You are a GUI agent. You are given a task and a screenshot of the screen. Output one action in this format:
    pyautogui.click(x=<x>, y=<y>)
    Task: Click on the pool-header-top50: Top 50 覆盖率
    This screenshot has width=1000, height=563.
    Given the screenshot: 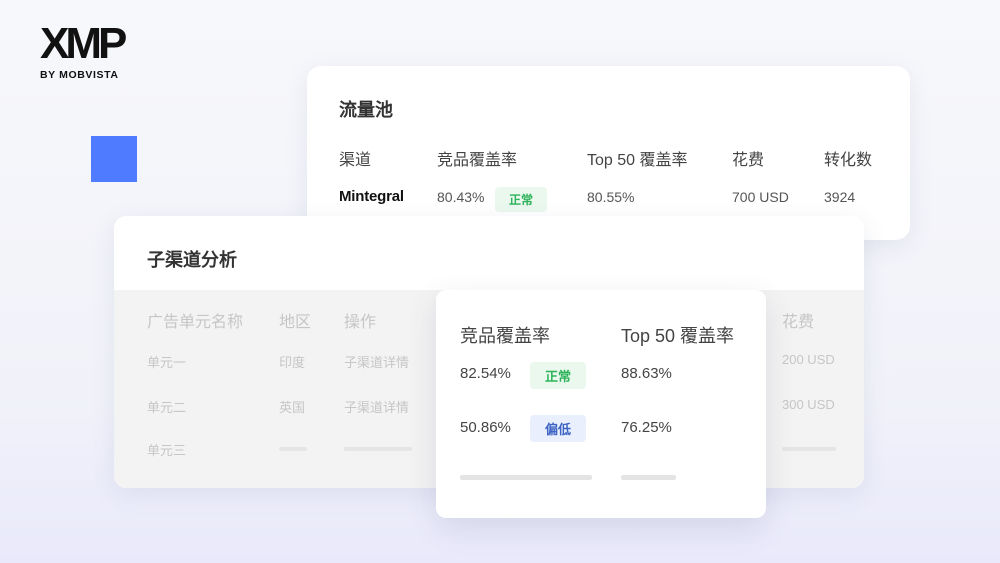 What is the action you would take?
    pyautogui.click(x=637, y=160)
    